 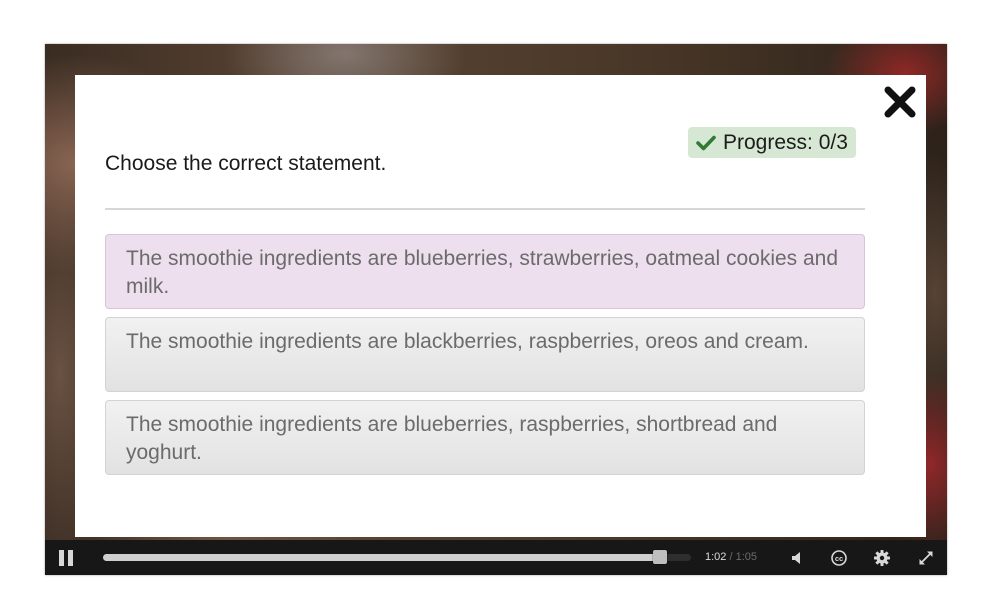 I want to click on total-time: 1:05, so click(x=746, y=557).